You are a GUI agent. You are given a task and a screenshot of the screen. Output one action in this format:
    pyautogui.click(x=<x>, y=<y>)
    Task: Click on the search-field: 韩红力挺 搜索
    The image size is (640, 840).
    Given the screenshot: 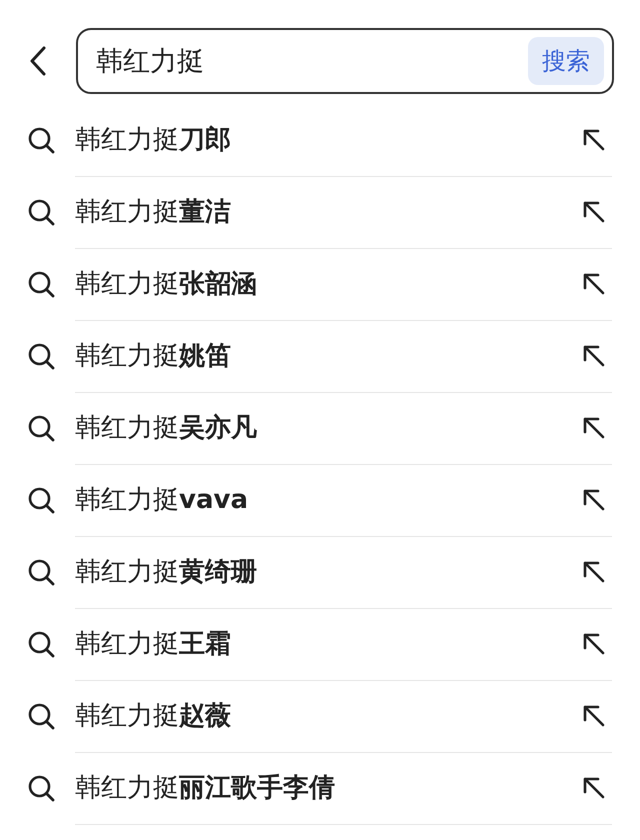 What is the action you would take?
    pyautogui.click(x=345, y=61)
    